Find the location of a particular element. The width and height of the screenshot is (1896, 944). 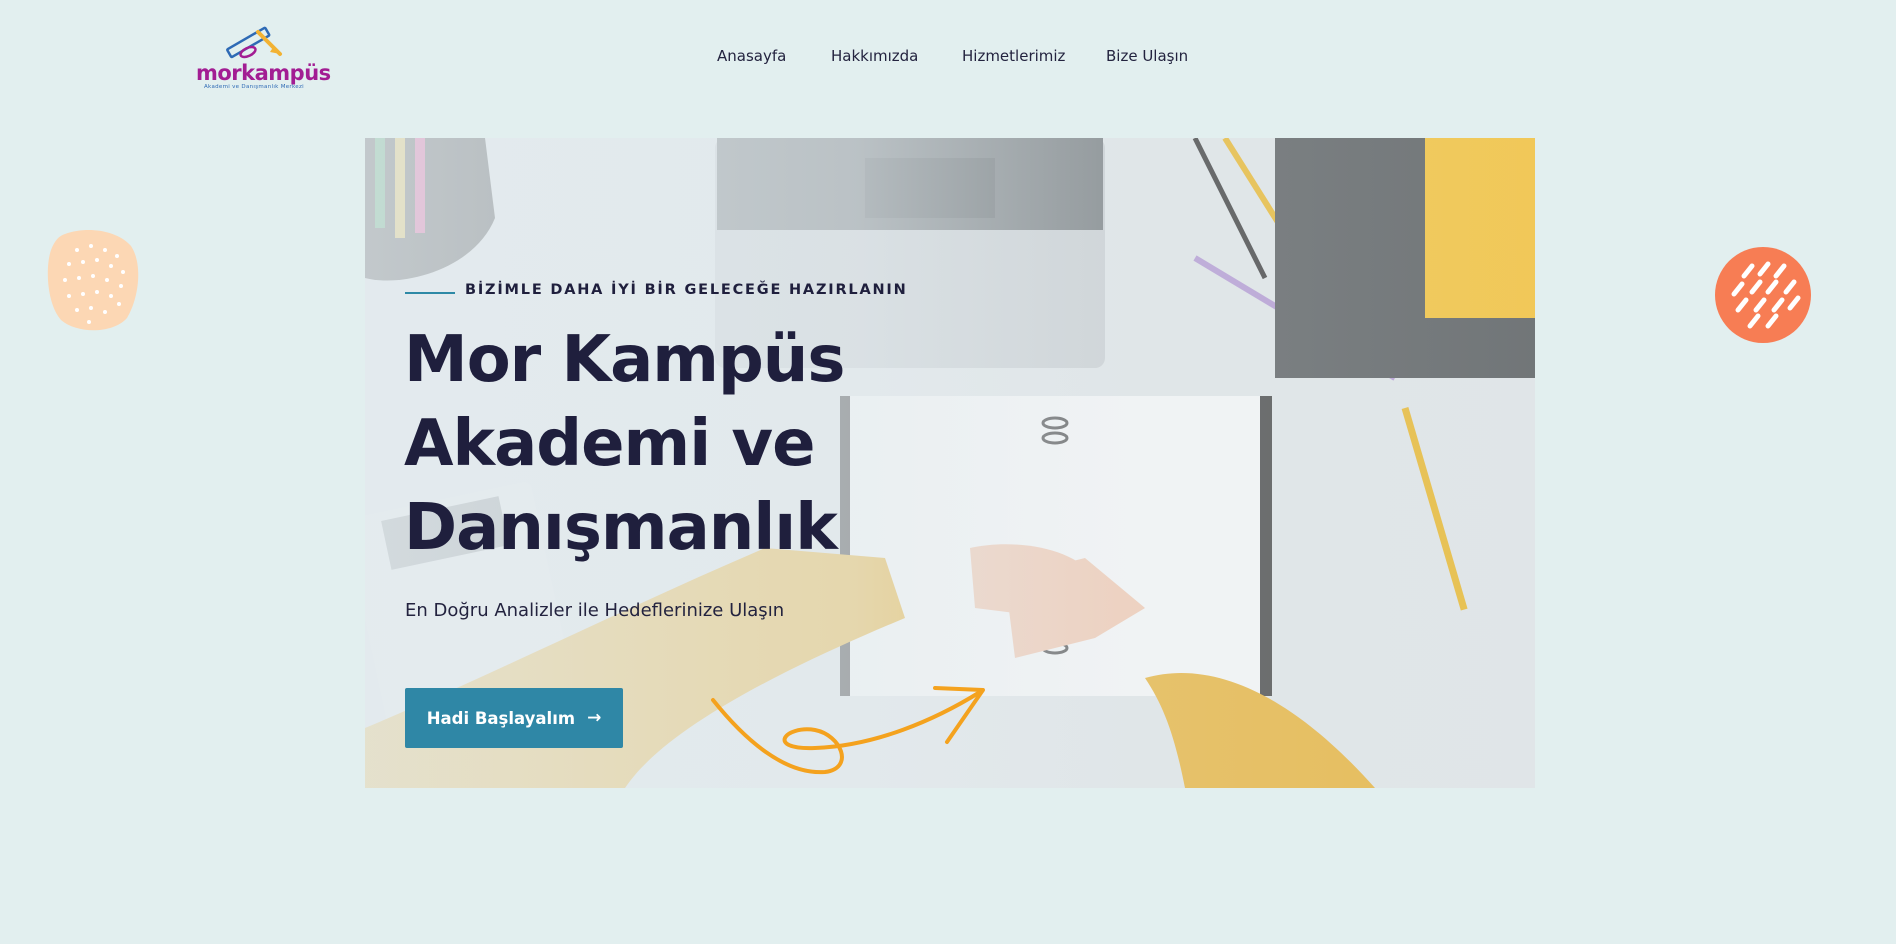

decor-squiggle-arrow-icon is located at coordinates (848, 730).